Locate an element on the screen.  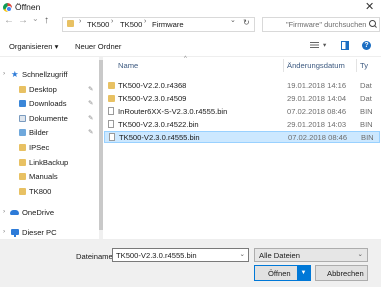
download-folder-icon is located at coordinates (22, 103).